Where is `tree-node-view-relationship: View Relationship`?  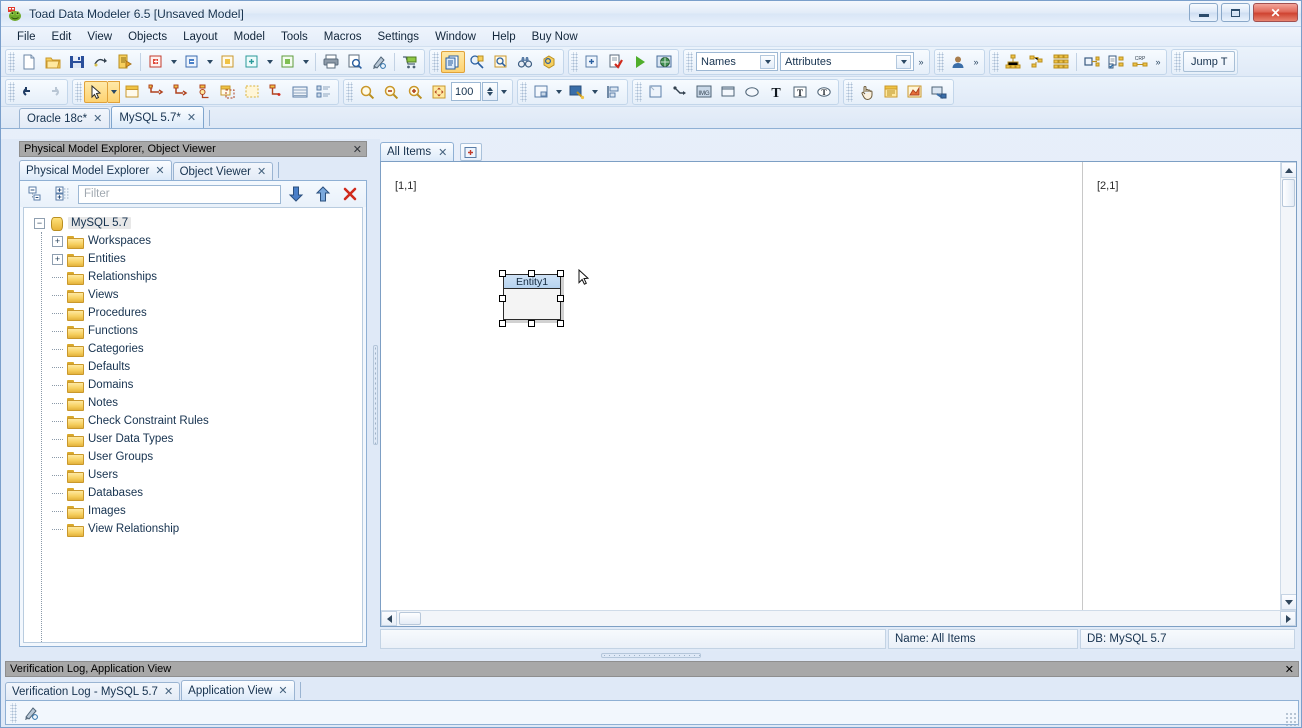 tree-node-view-relationship: View Relationship is located at coordinates (196, 529).